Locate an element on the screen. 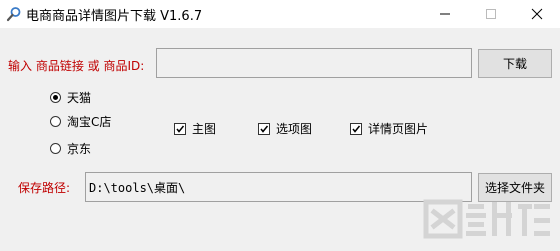  close-icon is located at coordinates (537, 14).